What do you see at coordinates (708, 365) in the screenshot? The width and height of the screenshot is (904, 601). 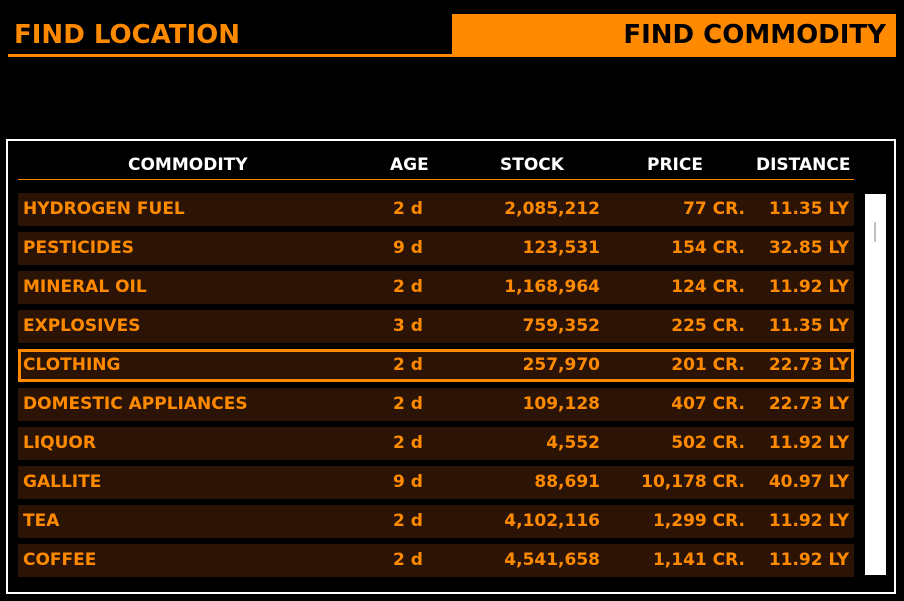 I see `row-price: 201 CR.` at bounding box center [708, 365].